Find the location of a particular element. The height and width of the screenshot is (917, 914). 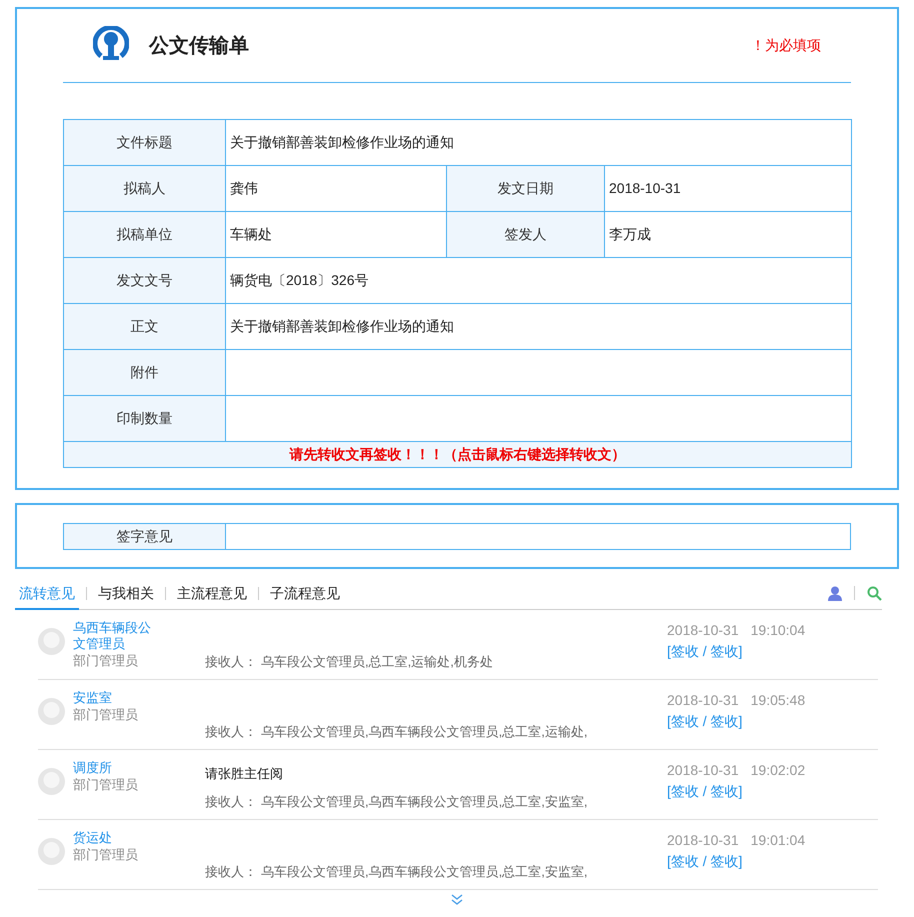

field-value: 2018-10-31 is located at coordinates (728, 189).